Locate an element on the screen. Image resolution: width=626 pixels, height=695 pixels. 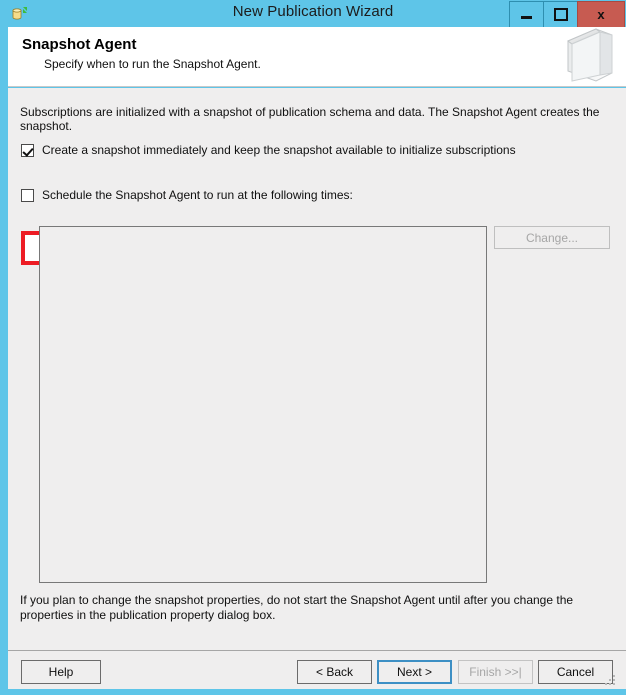
finish-button: Finish >>| is located at coordinates (495, 672).